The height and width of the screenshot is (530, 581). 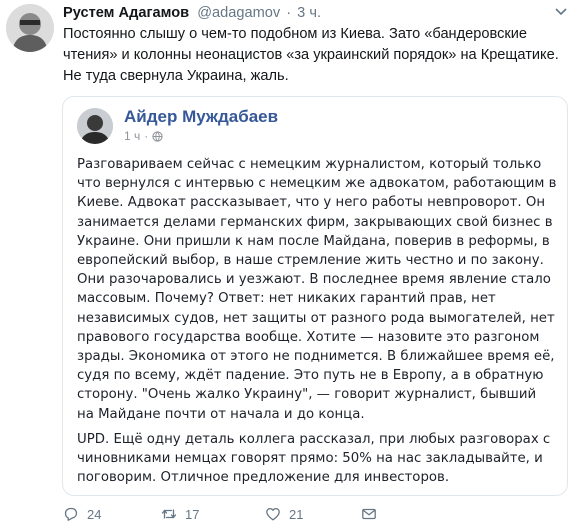 I want to click on retweet-button: 17, so click(x=196, y=514).